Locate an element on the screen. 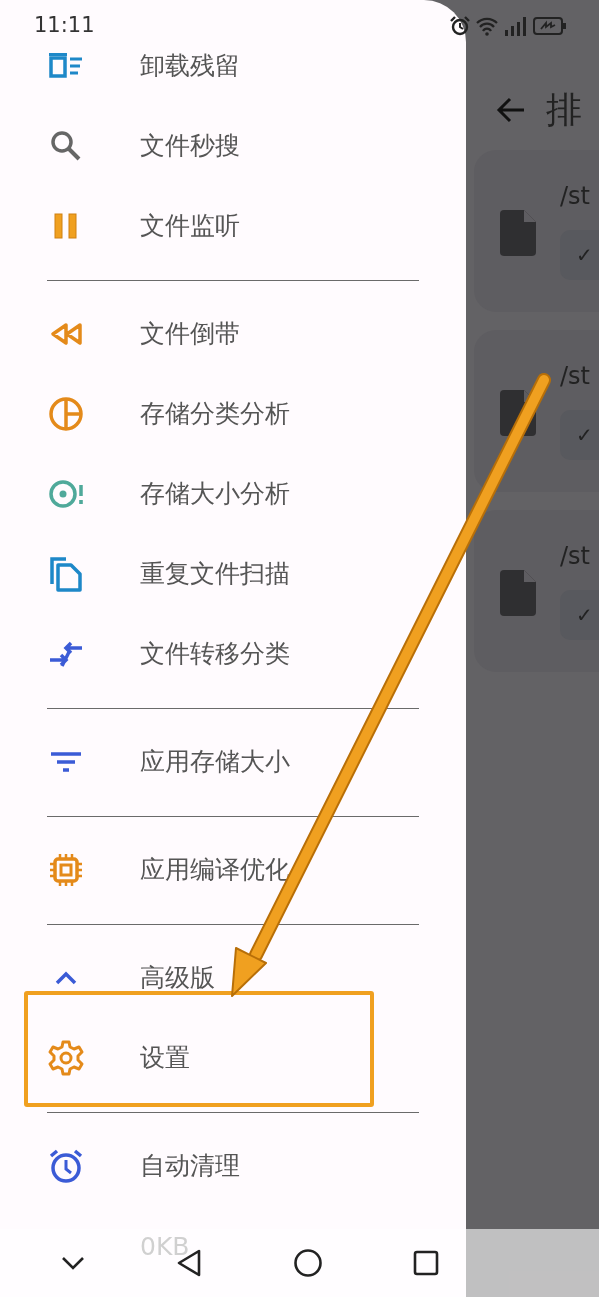  chip-icon is located at coordinates (66, 870).